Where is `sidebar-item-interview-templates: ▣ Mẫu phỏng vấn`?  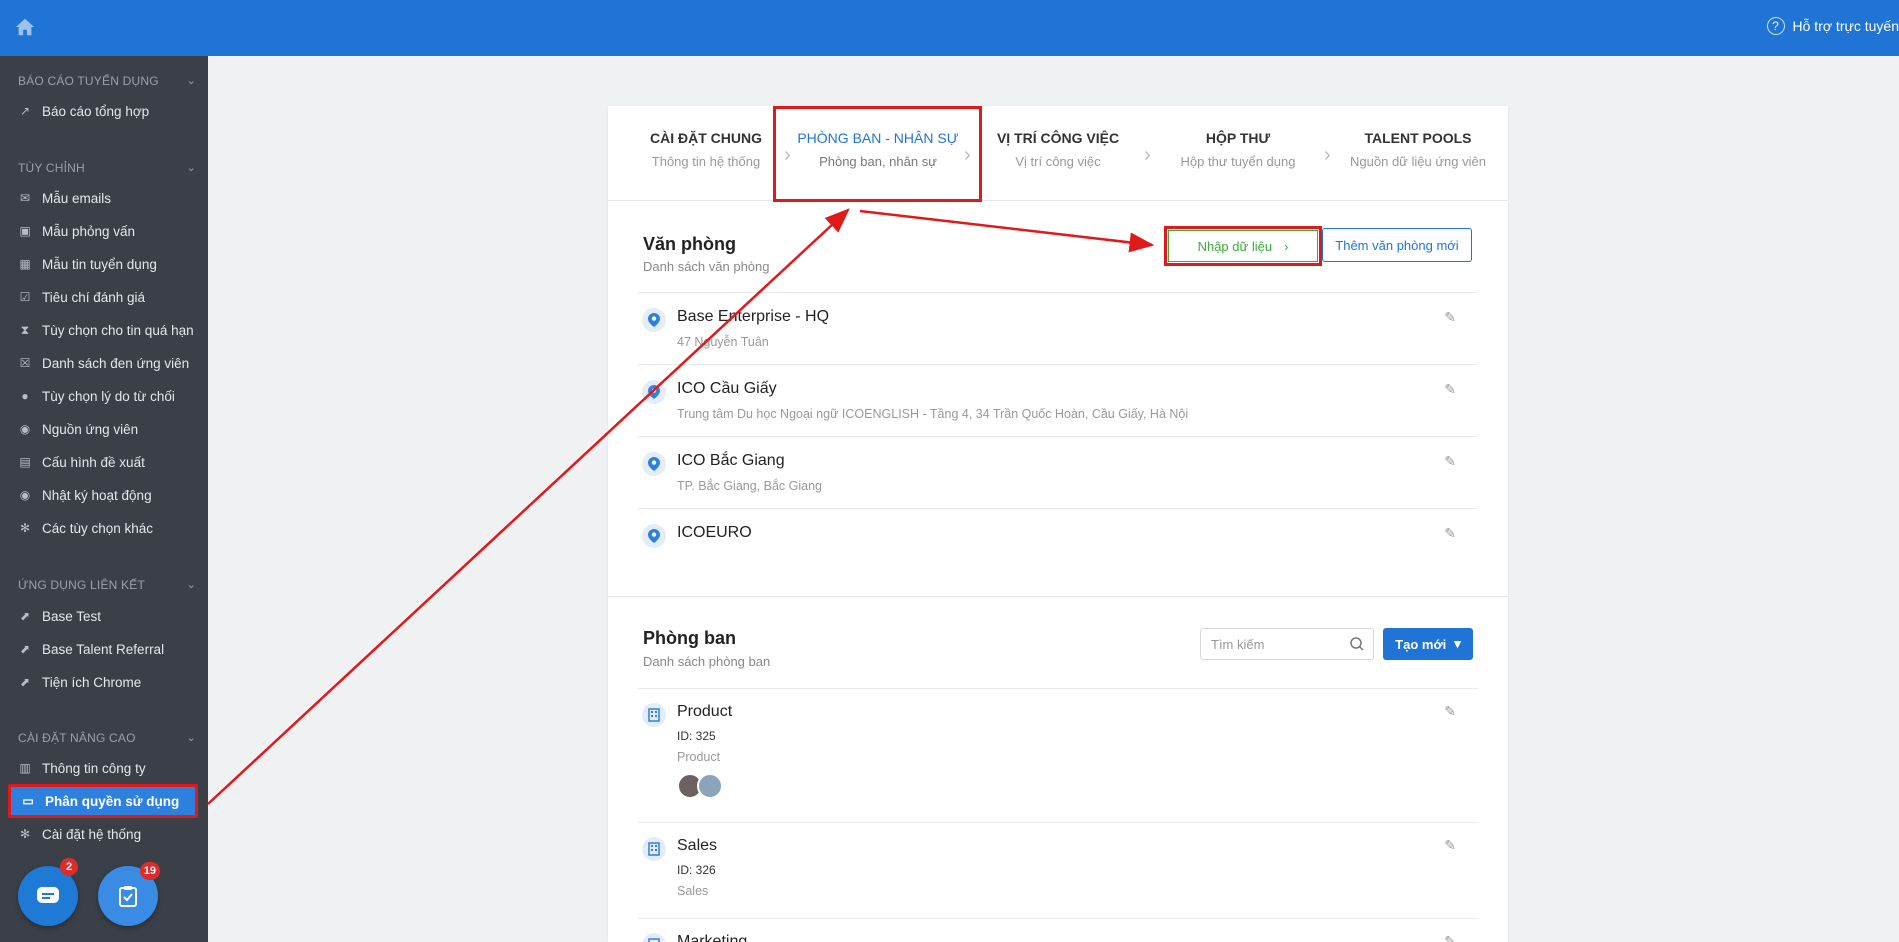
sidebar-item-interview-templates: ▣ Mẫu phỏng vấn is located at coordinates (104, 231).